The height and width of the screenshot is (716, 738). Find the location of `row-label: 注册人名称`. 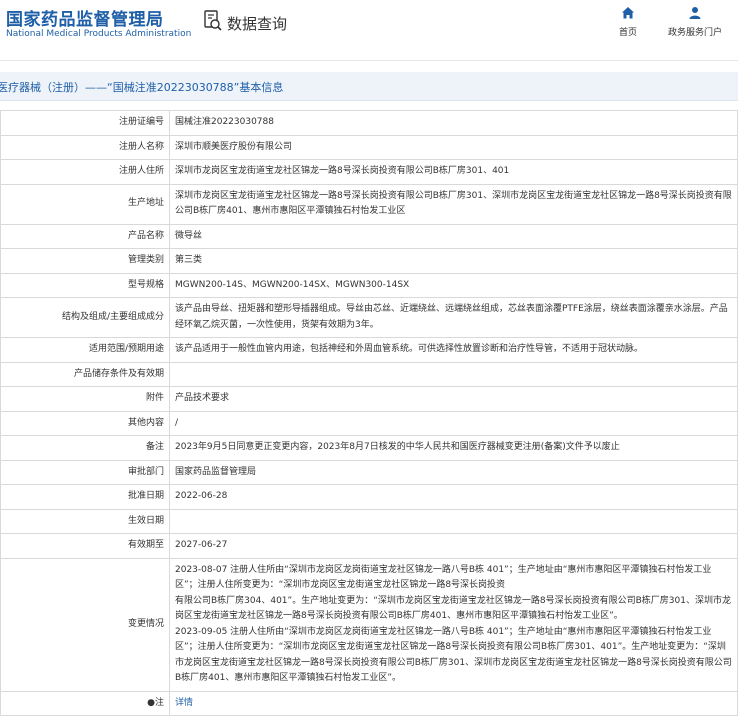

row-label: 注册人名称 is located at coordinates (85, 147).